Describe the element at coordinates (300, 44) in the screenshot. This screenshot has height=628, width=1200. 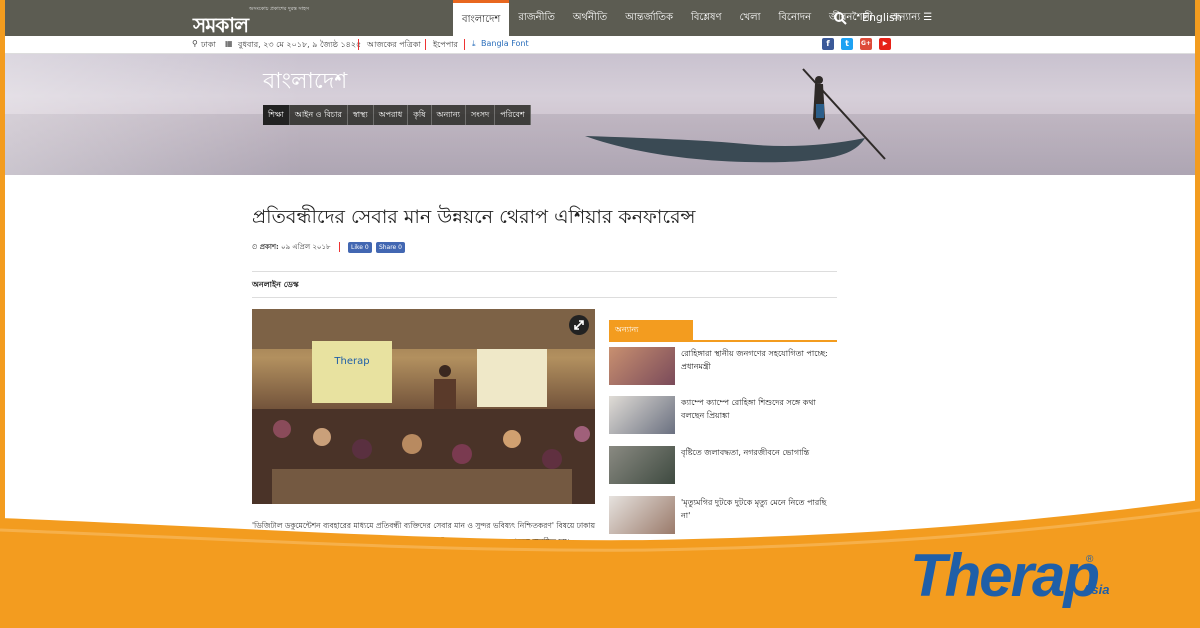
I see `date-text: বুধবার, ২৩ মে ২০১৮, ৯ জ্যৈষ্ঠ ১৪২৫` at that location.